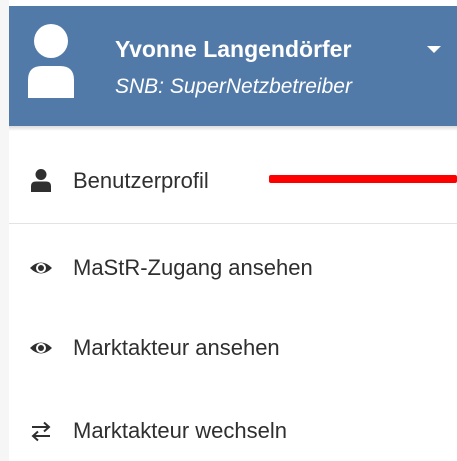 The width and height of the screenshot is (457, 461). What do you see at coordinates (233, 128) in the screenshot?
I see `header-shadow` at bounding box center [233, 128].